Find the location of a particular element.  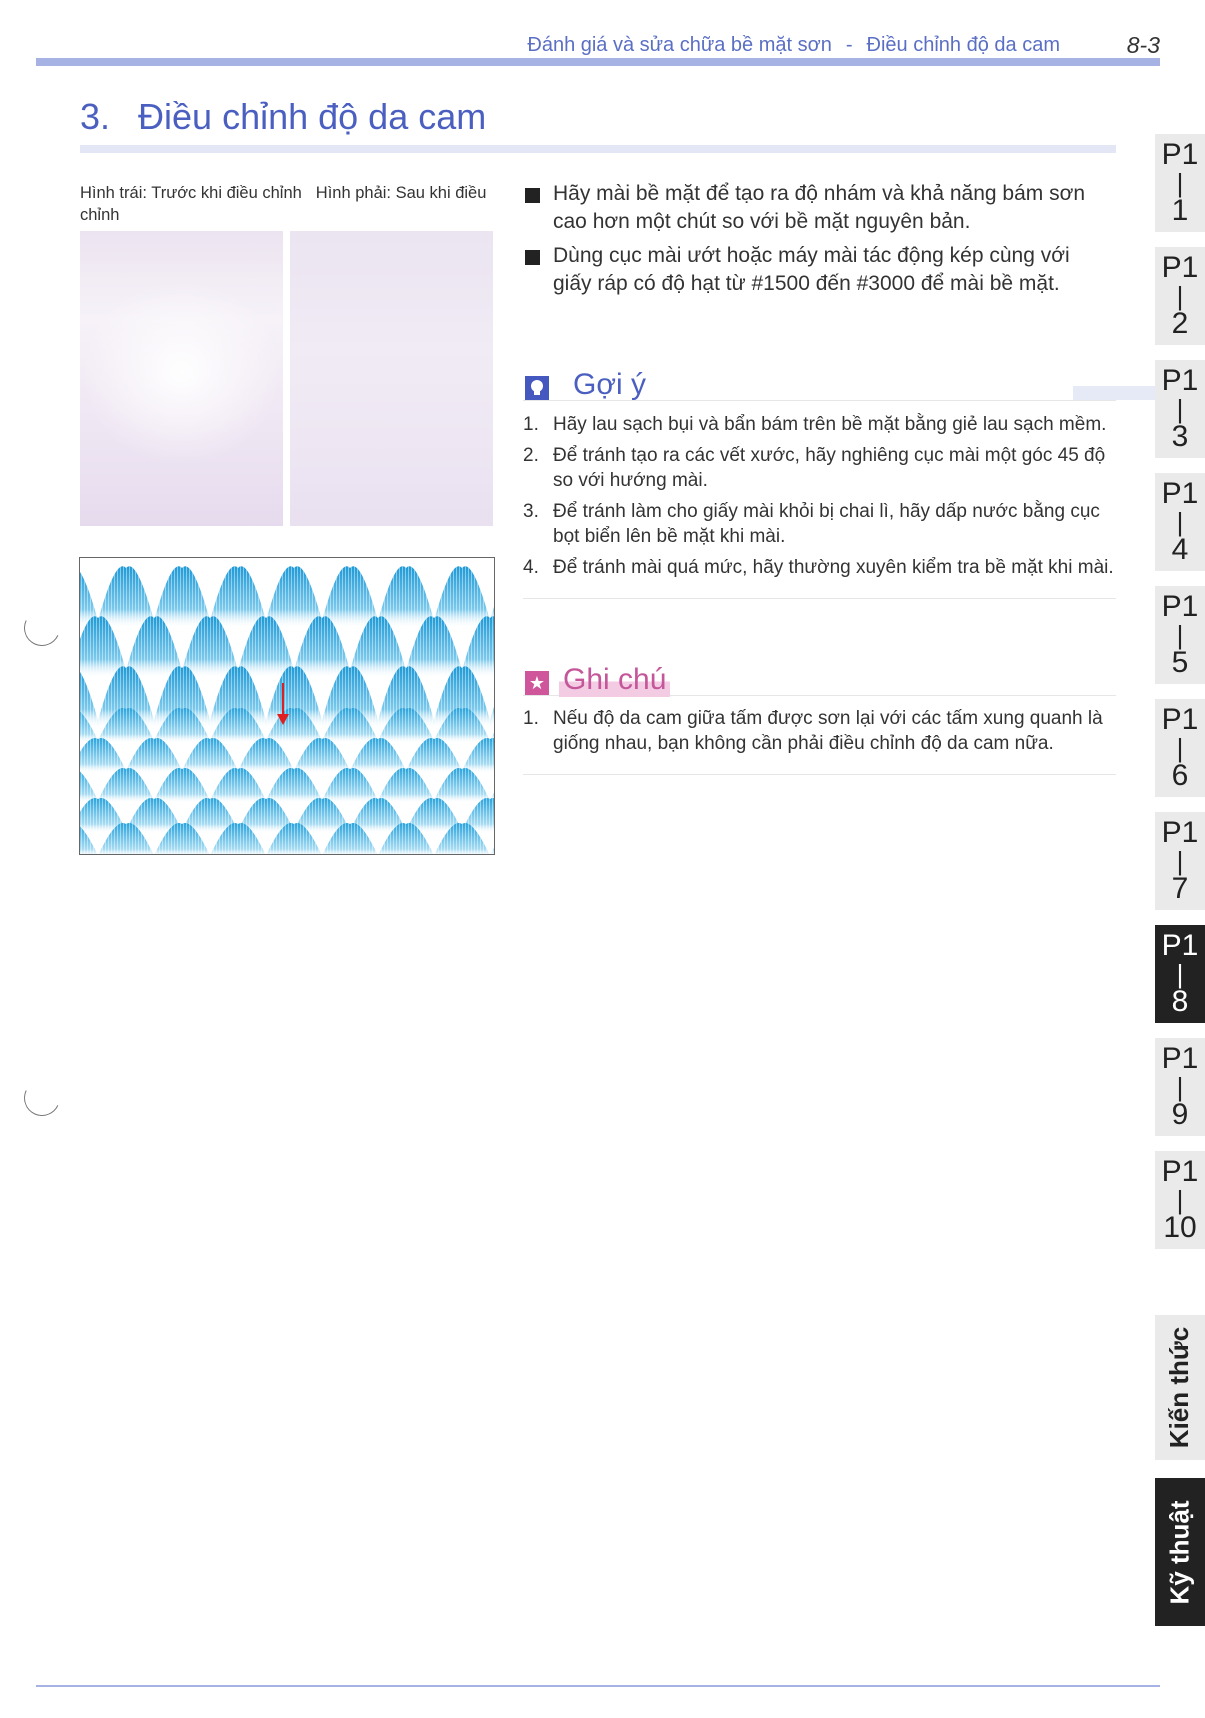

tab-label-part: 10 is located at coordinates (1180, 1227).